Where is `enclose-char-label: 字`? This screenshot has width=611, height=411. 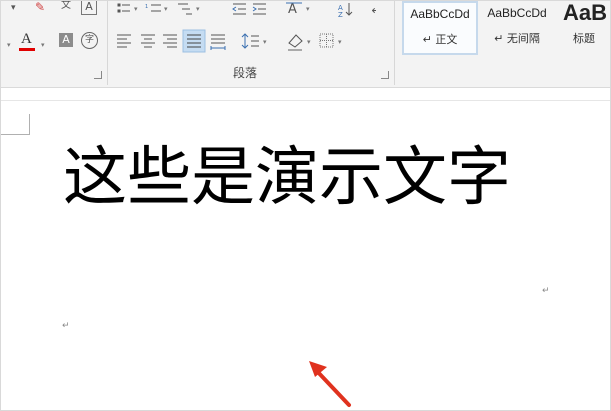 enclose-char-label: 字 is located at coordinates (89, 40).